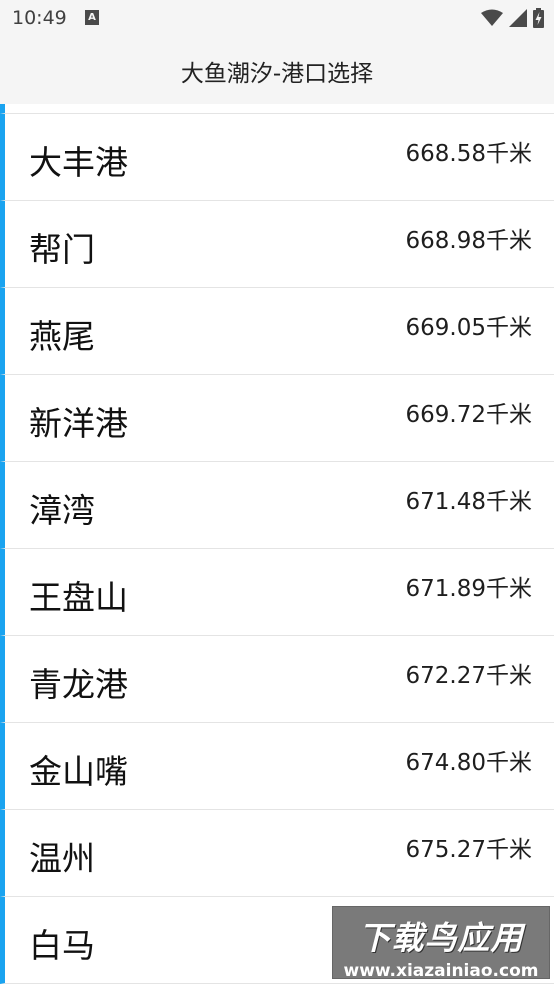  I want to click on port-name: 帮门, so click(62, 249).